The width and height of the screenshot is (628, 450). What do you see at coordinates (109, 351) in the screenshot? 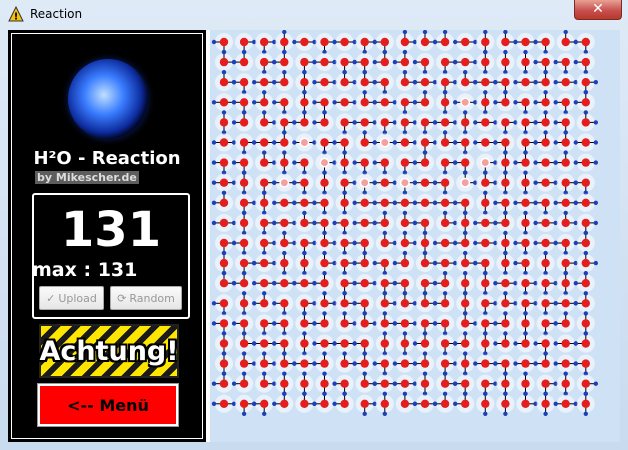
I see `achtung-button: Achtung!` at bounding box center [109, 351].